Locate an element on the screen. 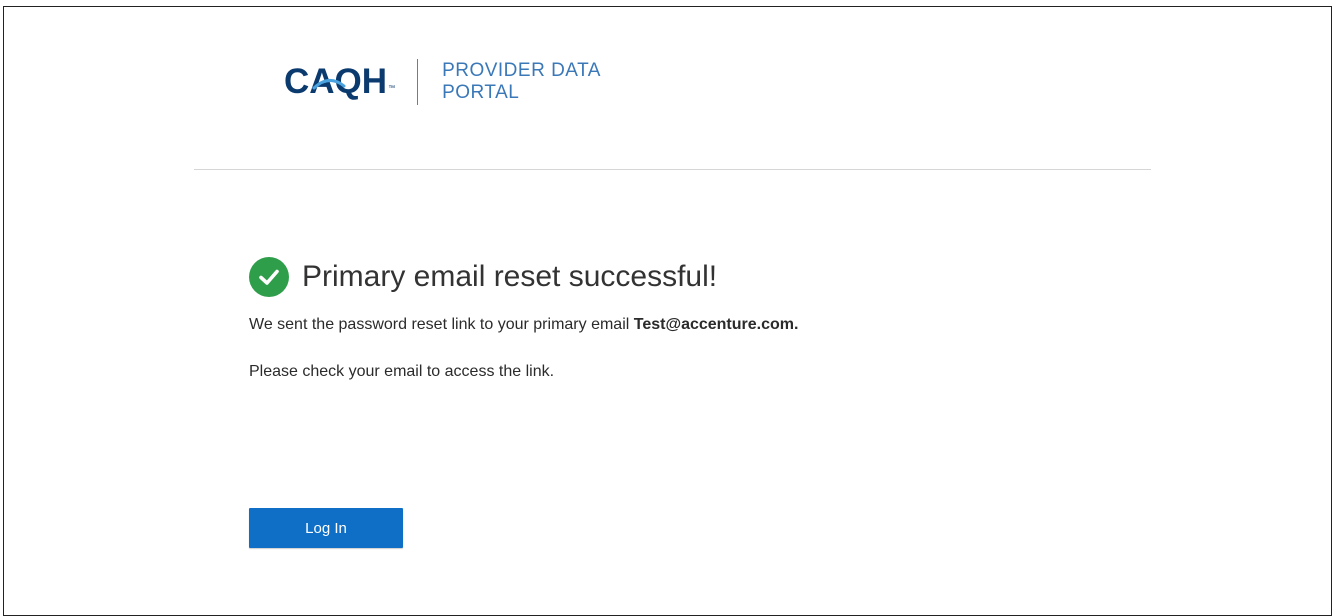 Image resolution: width=1340 pixels, height=616 pixels. caqh-logo: CAQH ™ is located at coordinates (339, 82).